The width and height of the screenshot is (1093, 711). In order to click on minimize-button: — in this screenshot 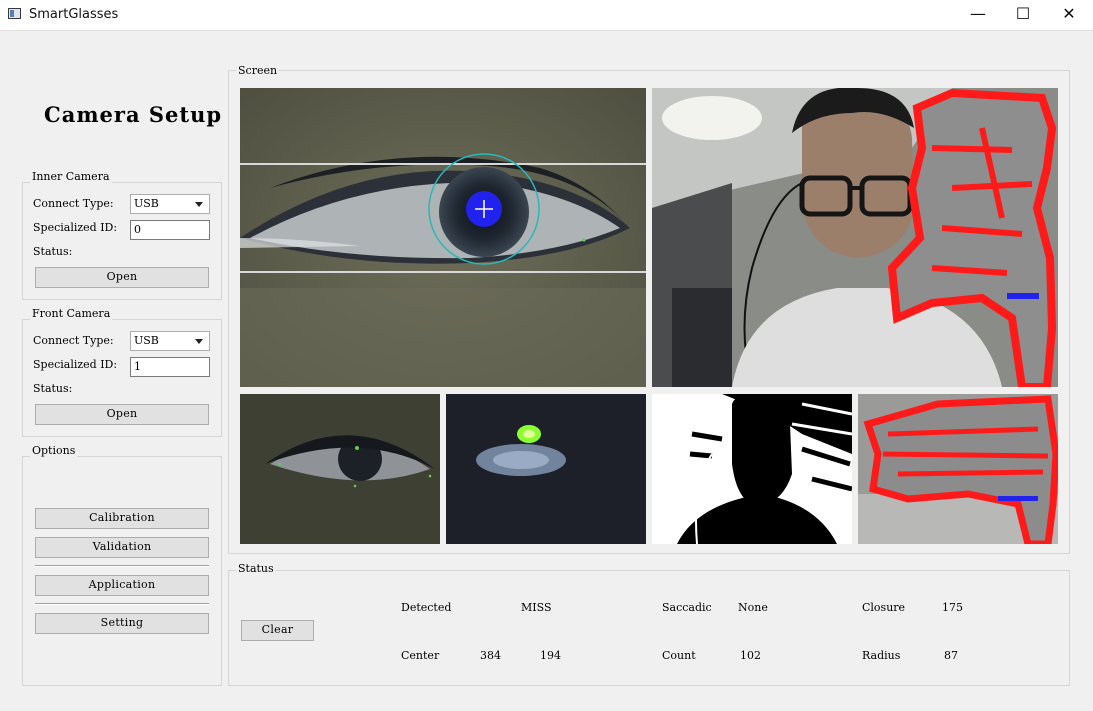, I will do `click(978, 15)`.